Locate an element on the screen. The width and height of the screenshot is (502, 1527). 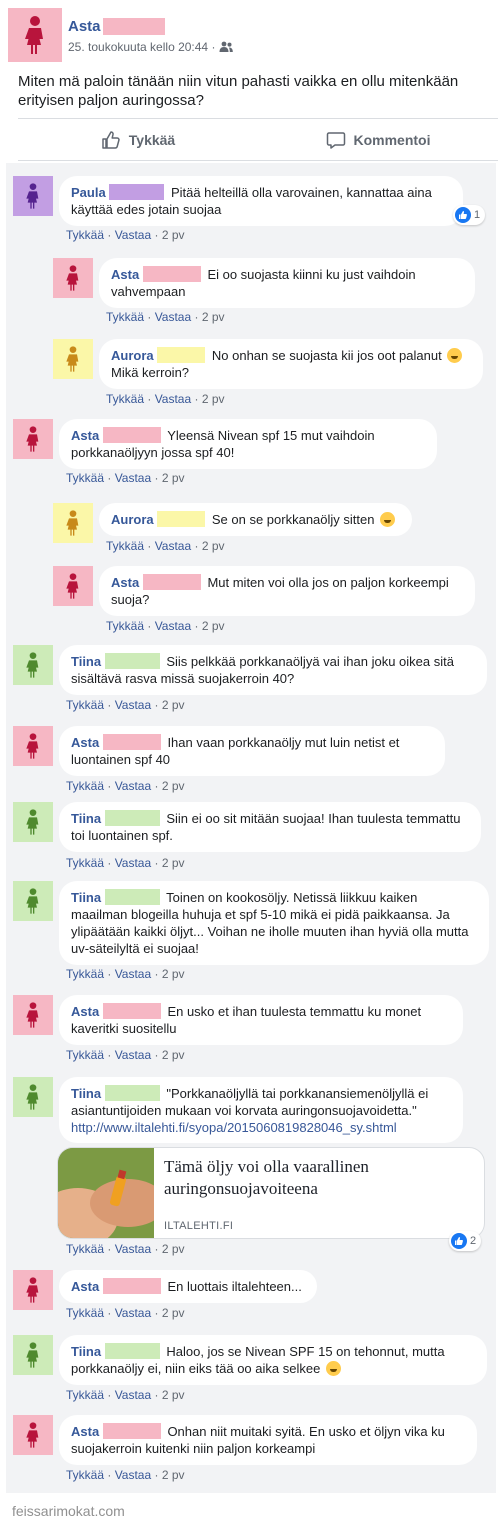
laughing-emoji-icon is located at coordinates (388, 519).